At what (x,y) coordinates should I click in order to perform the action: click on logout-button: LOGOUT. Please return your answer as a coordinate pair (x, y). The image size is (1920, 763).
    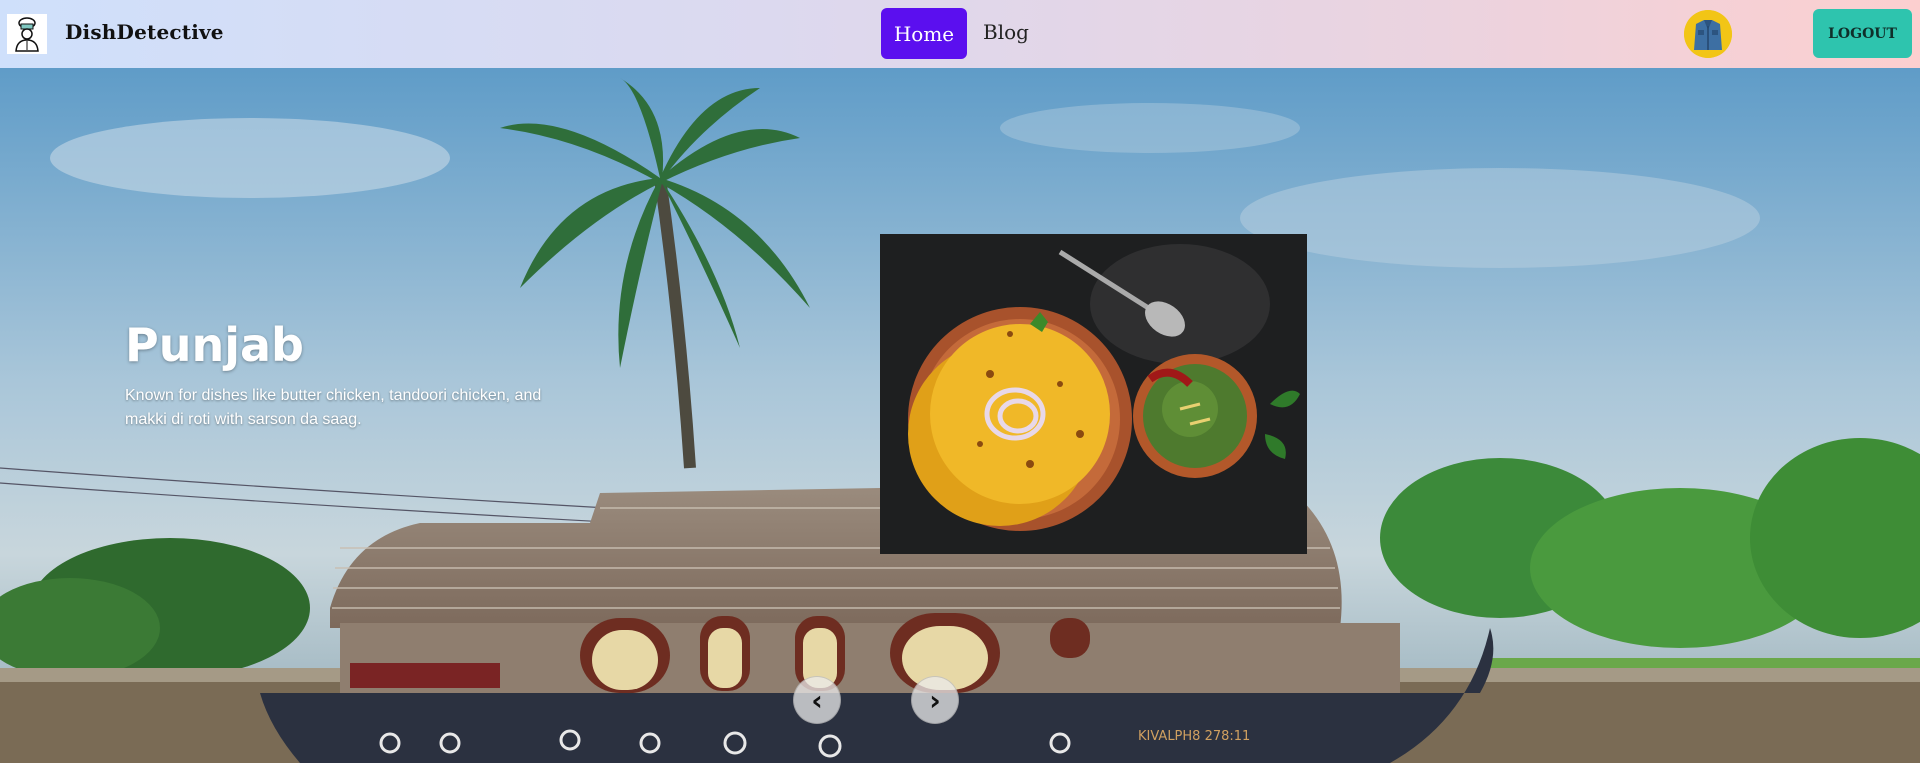
    Looking at the image, I should click on (1862, 33).